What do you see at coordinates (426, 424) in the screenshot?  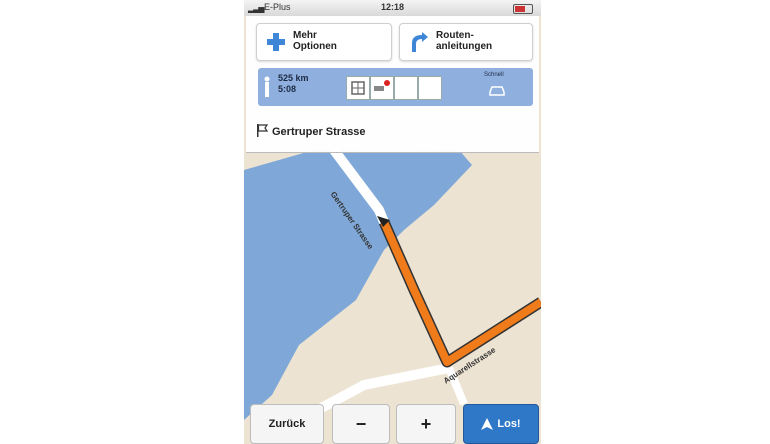 I see `zoom-in-button: +` at bounding box center [426, 424].